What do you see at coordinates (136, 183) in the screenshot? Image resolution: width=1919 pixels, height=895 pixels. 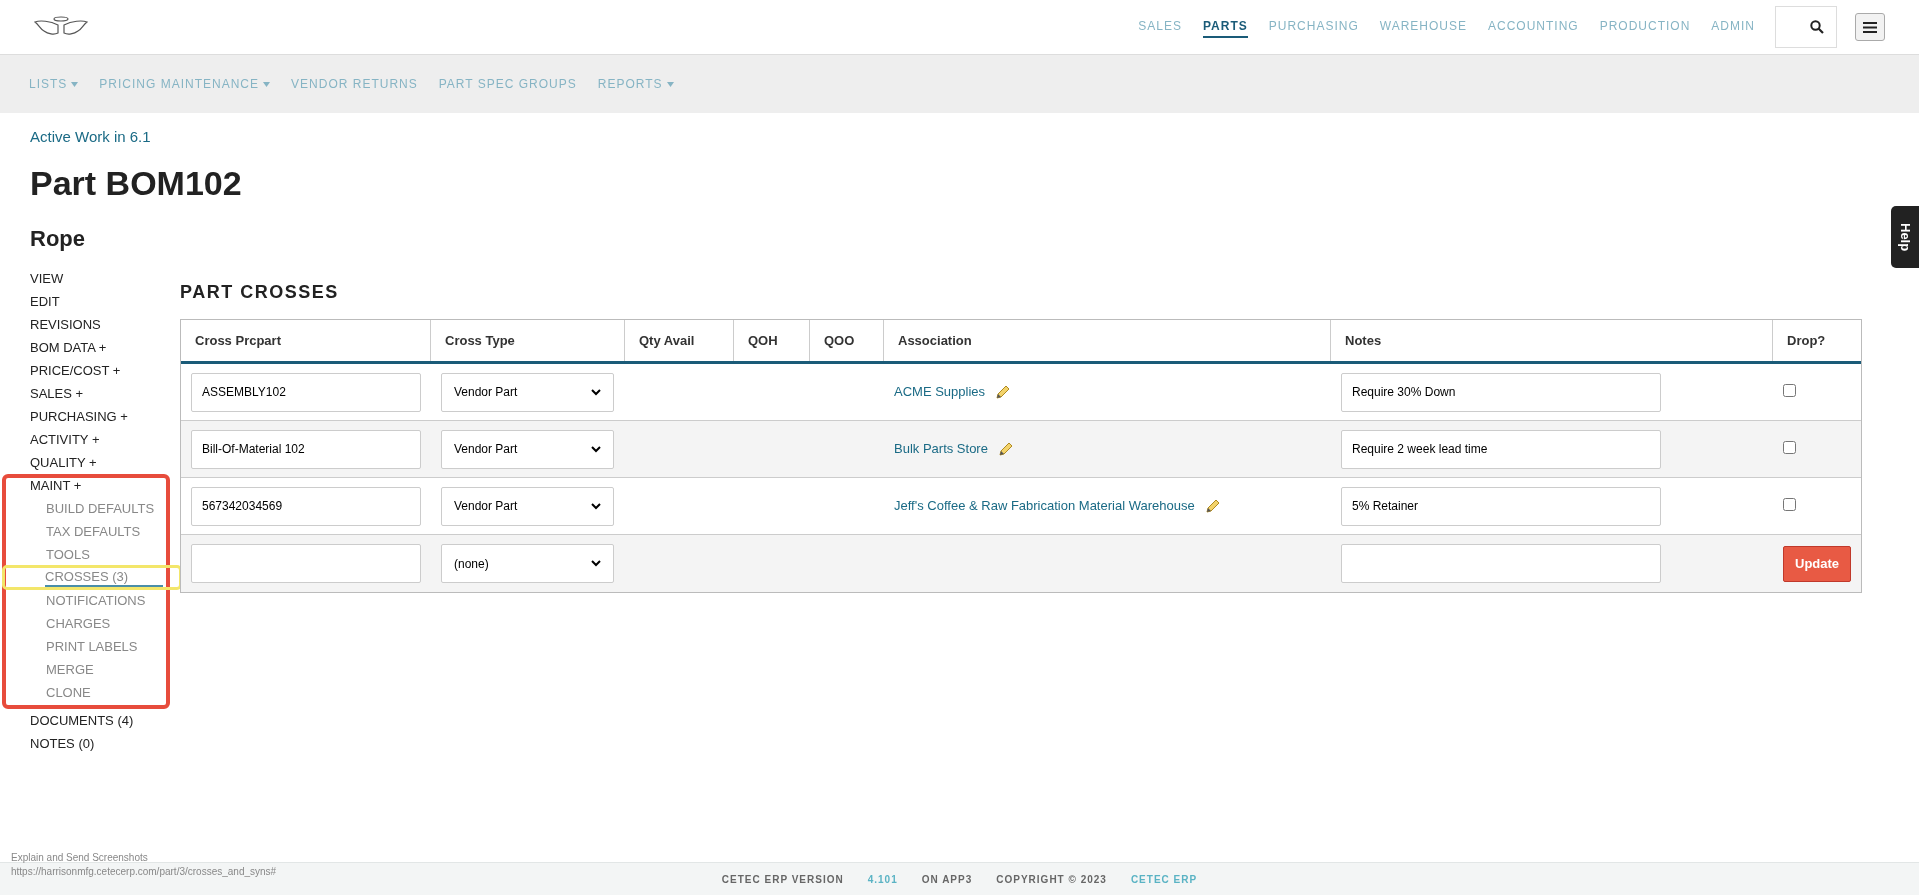 I see `page-title: Part BOM102` at bounding box center [136, 183].